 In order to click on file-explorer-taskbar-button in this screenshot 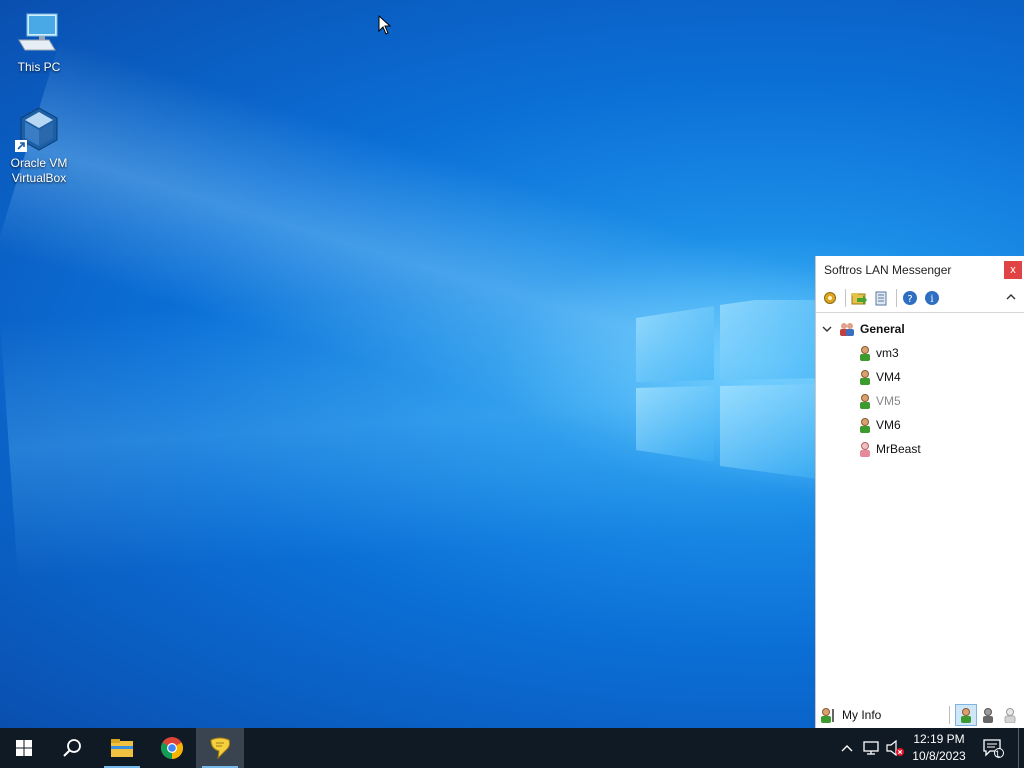, I will do `click(122, 748)`.